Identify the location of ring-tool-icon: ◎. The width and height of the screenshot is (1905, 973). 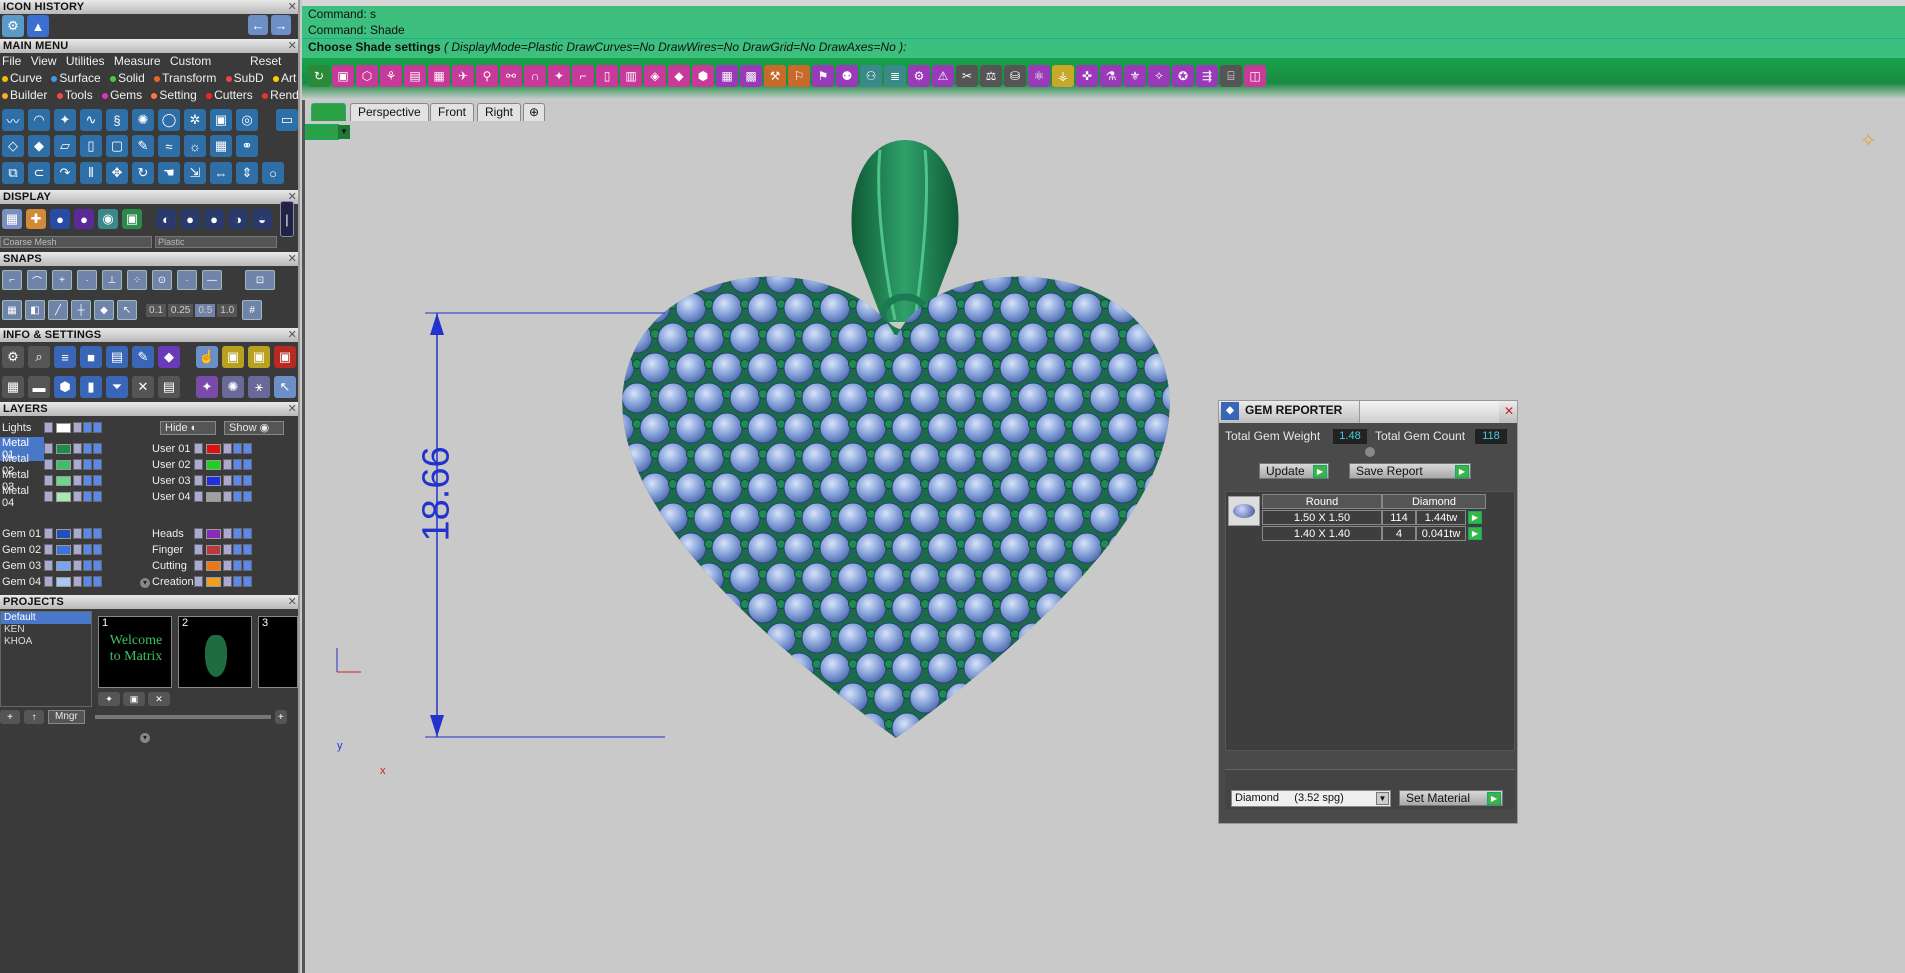
(247, 120).